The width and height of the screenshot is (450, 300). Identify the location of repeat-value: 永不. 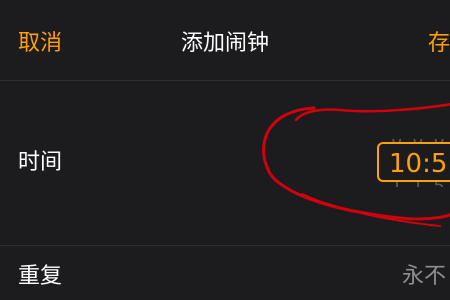
(424, 276).